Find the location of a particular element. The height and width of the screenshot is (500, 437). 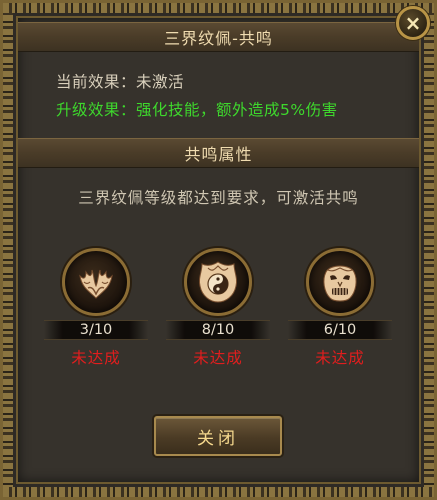

yin-yang-icon is located at coordinates (218, 282).